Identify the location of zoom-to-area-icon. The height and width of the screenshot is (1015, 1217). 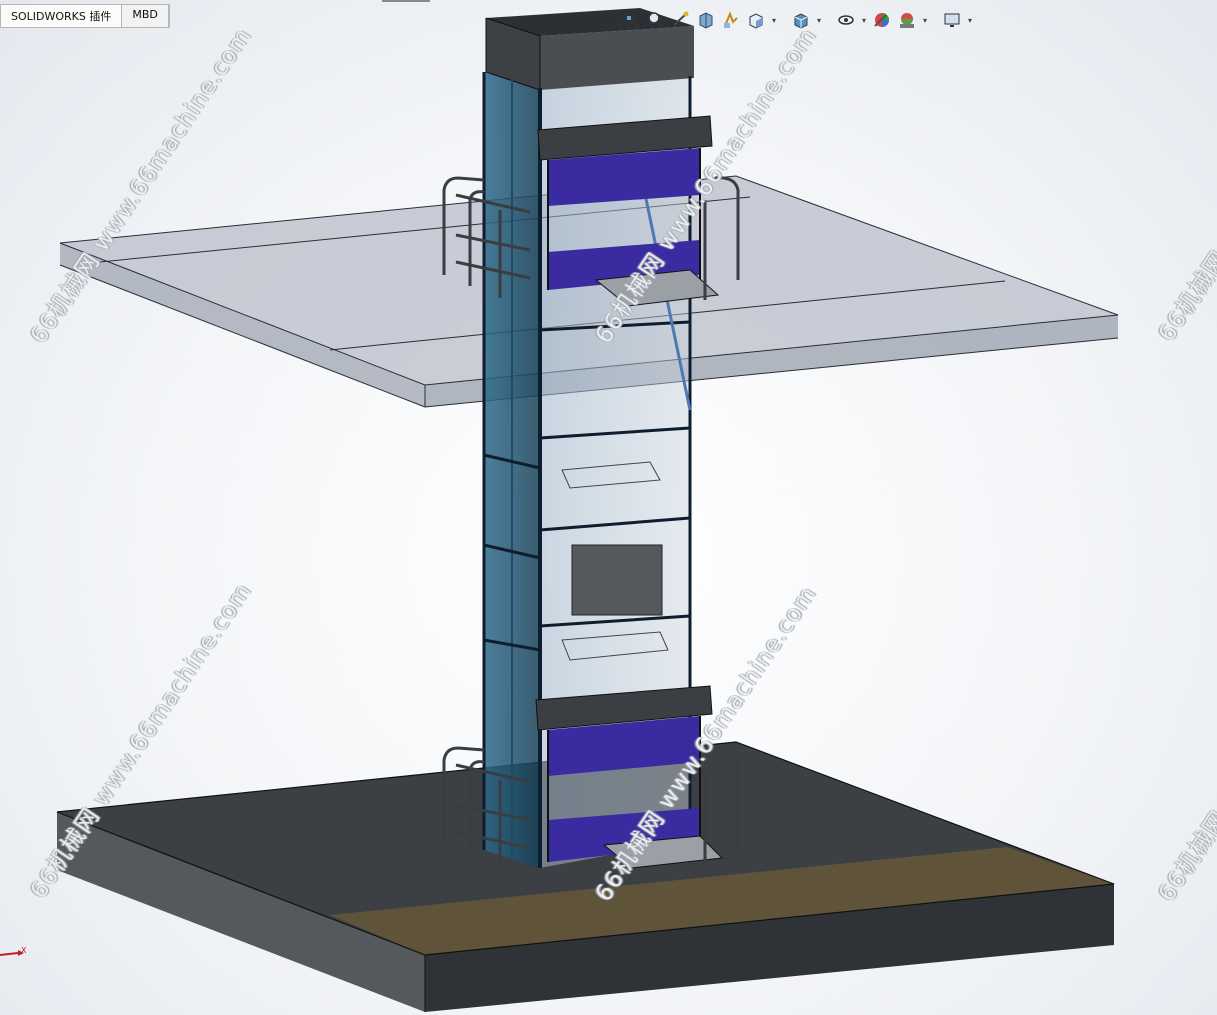
(656, 20).